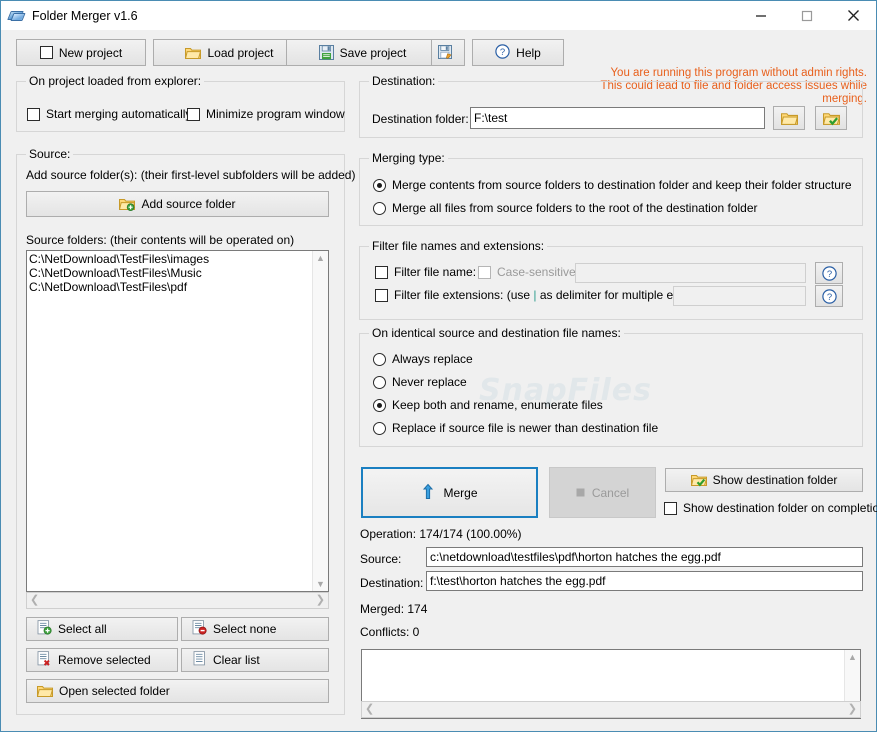  Describe the element at coordinates (761, 15) in the screenshot. I see `minimize-icon` at that location.